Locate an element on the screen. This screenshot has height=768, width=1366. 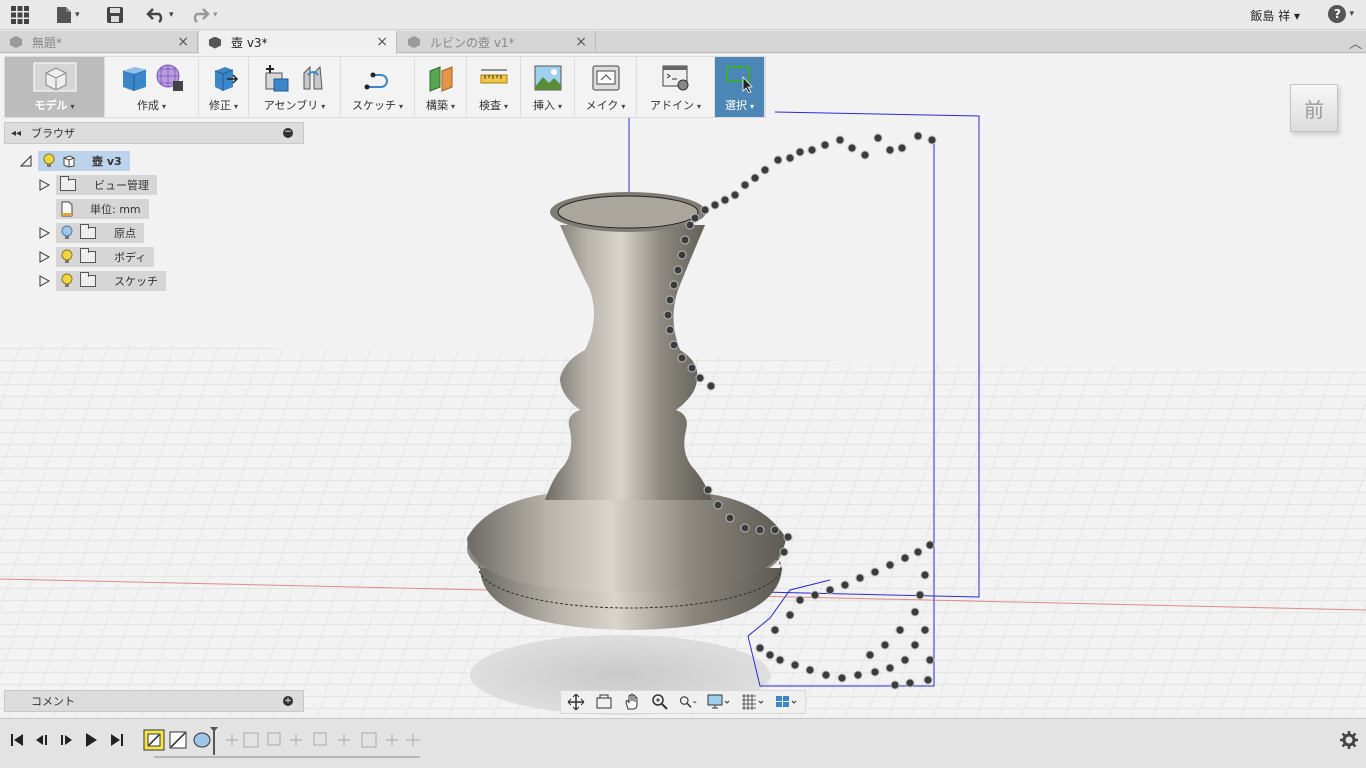
make-label: メイク is located at coordinates (602, 105).